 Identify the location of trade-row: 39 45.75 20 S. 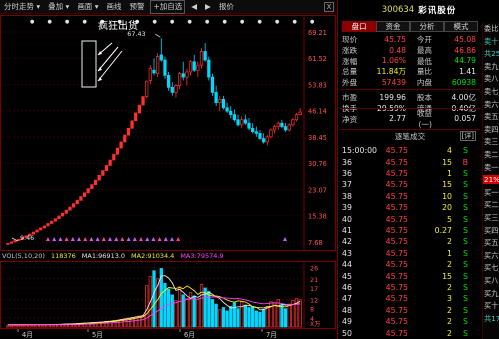
(409, 208).